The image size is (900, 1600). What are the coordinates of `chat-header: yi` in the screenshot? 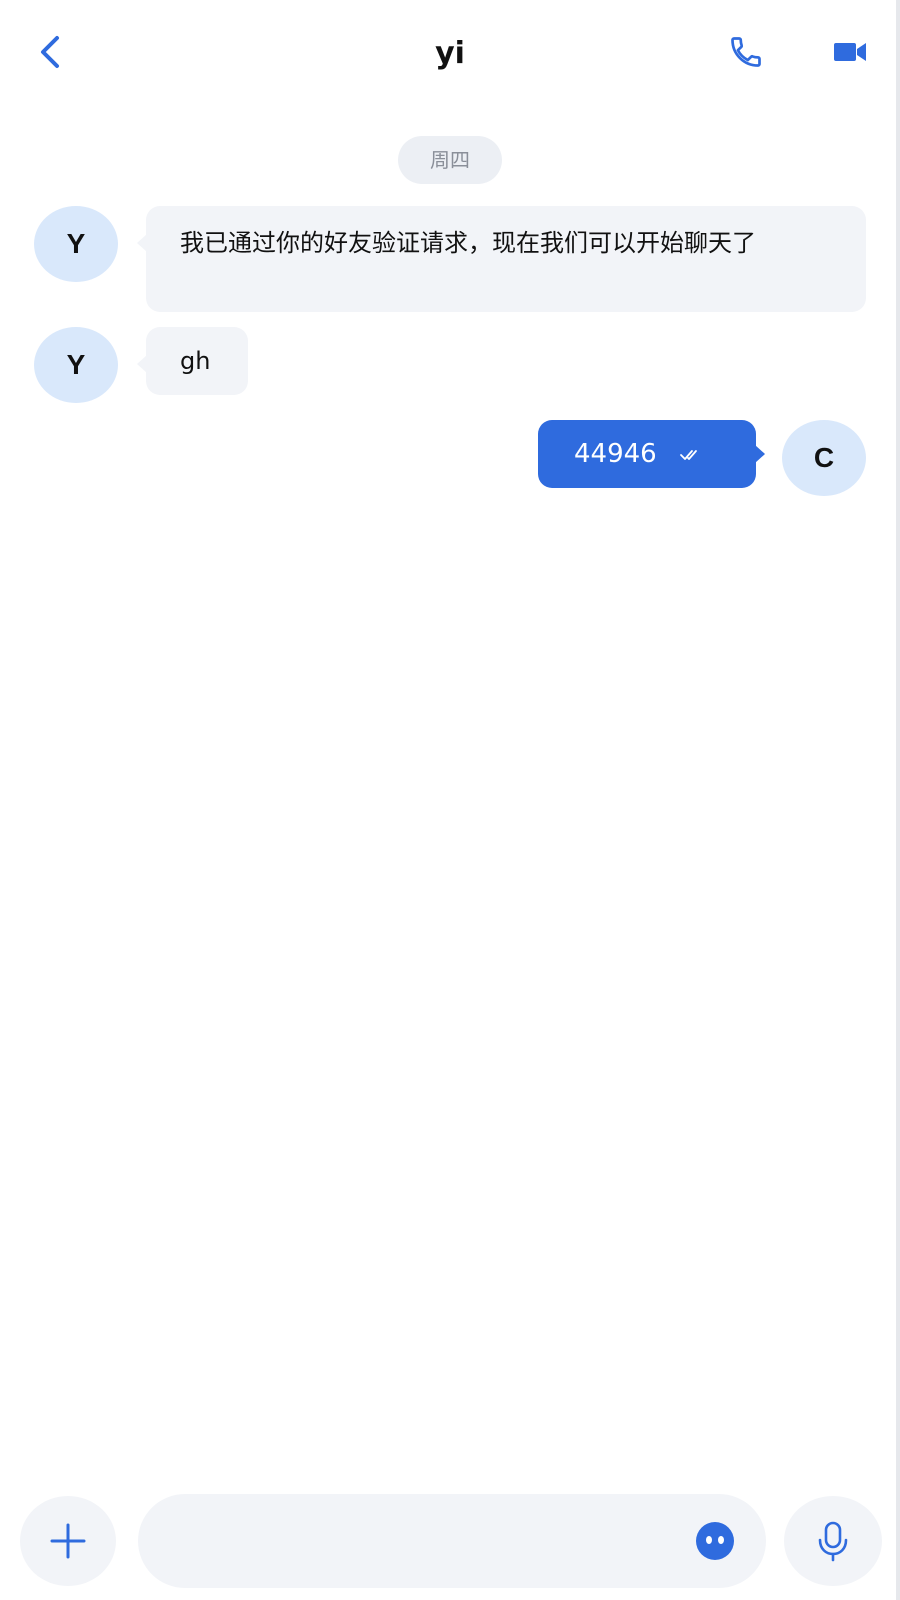 It's located at (450, 52).